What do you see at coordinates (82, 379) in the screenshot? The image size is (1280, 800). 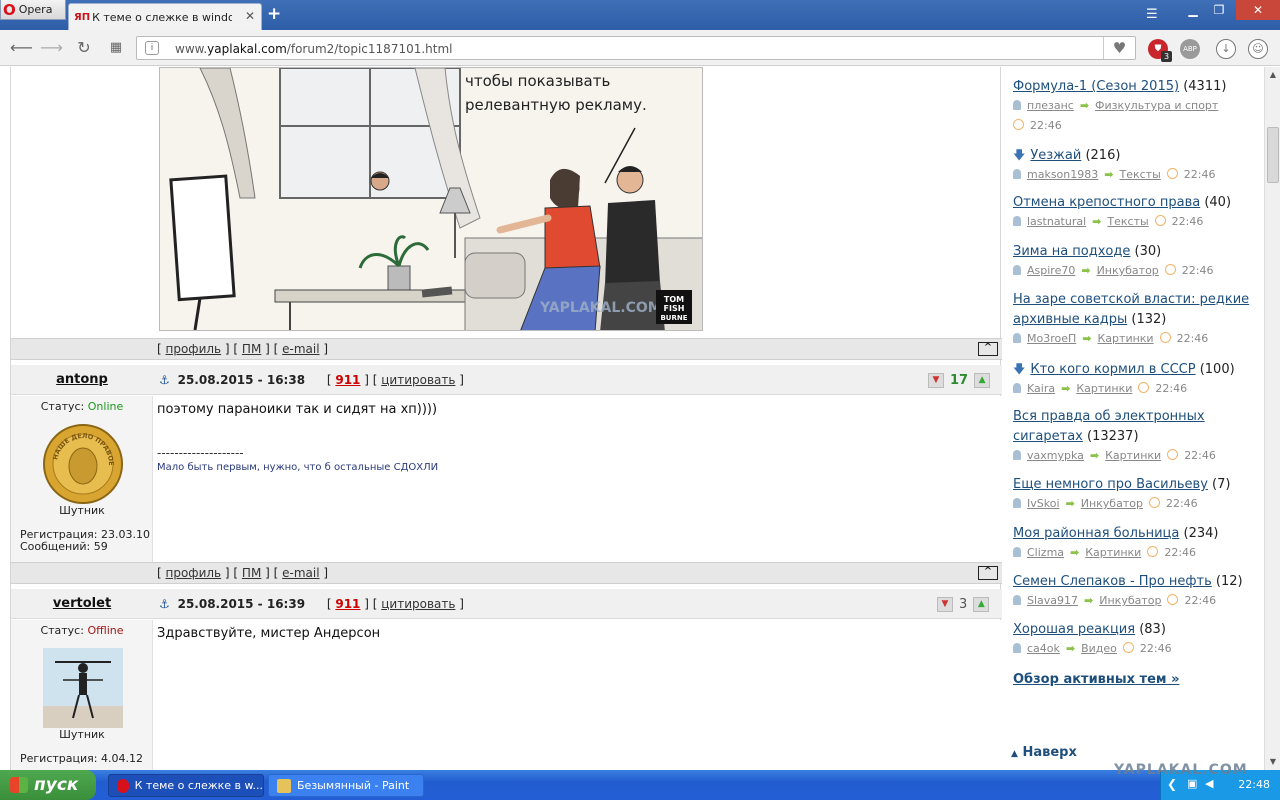 I see `post-author: antonp` at bounding box center [82, 379].